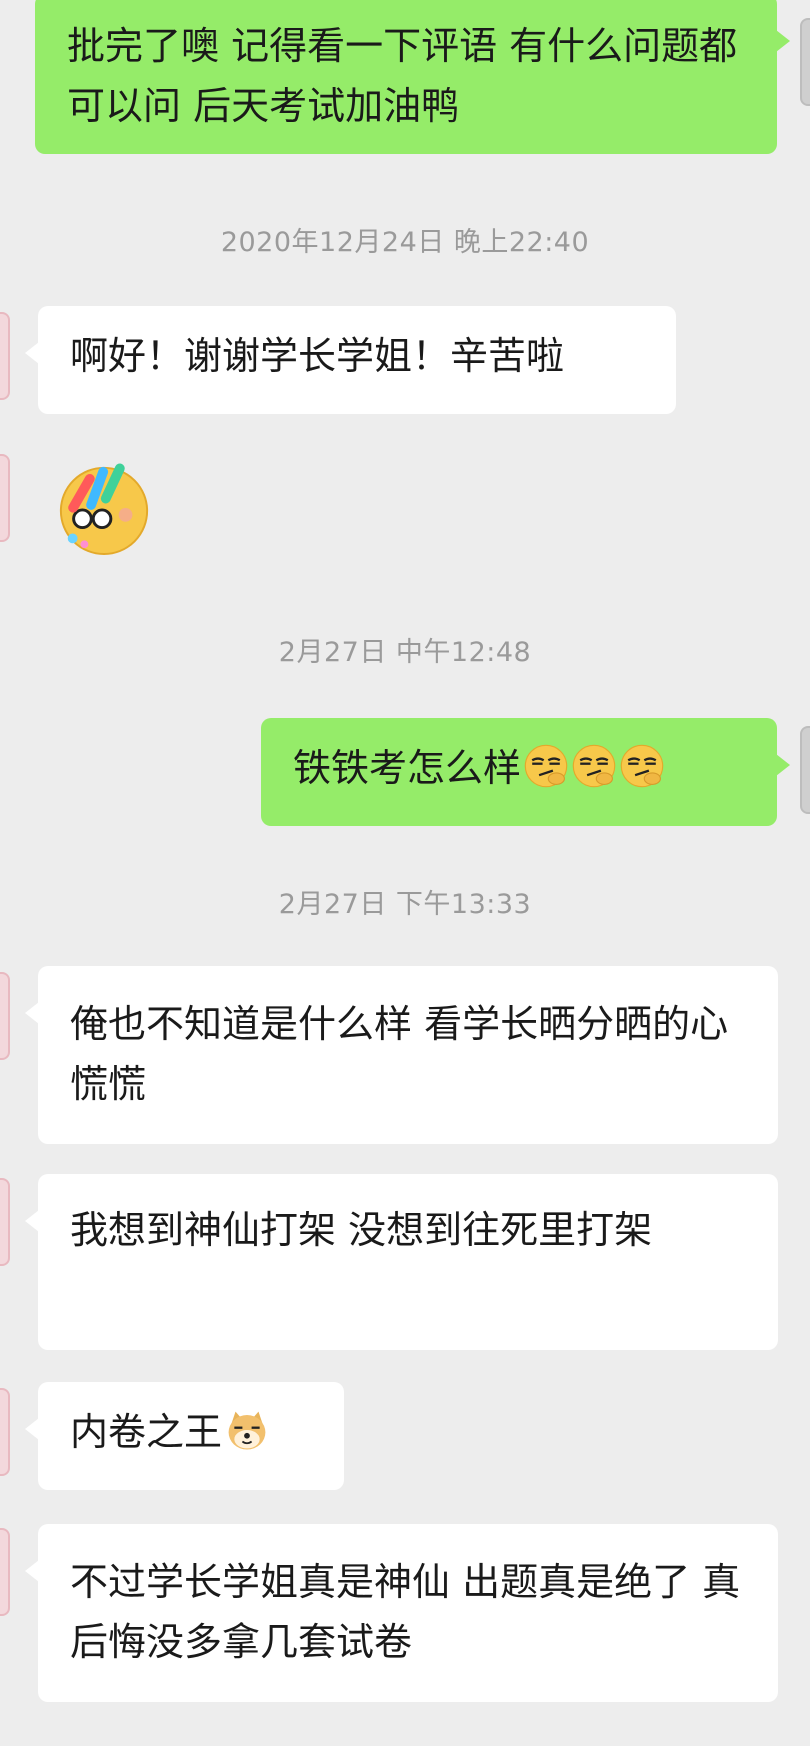 This screenshot has height=1746, width=810. Describe the element at coordinates (405, 242) in the screenshot. I see `timestamp: 2020年12月24日 晚上22:40` at that location.